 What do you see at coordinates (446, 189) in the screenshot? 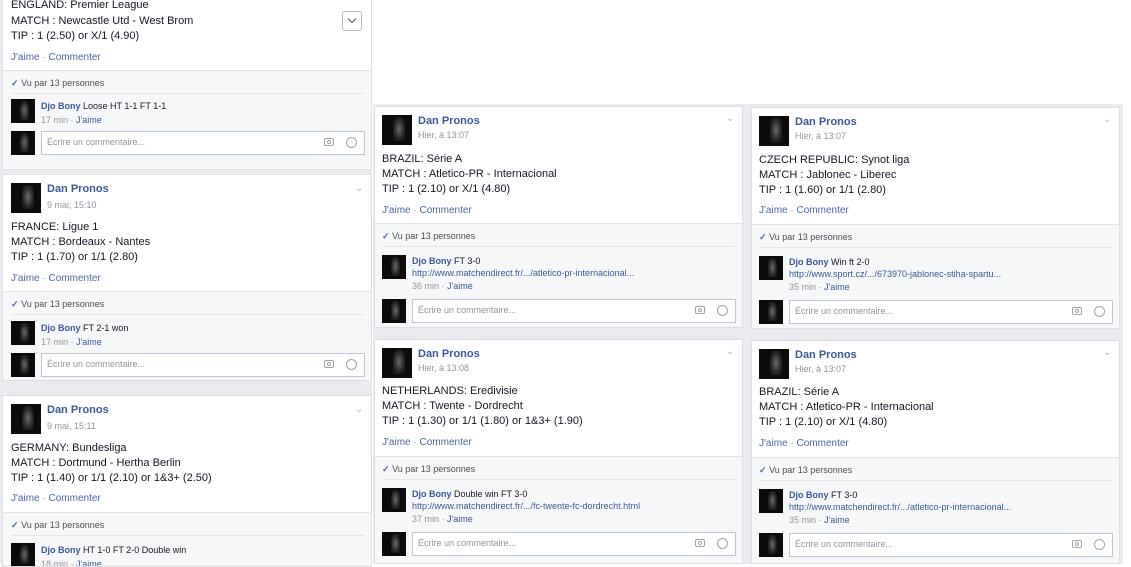
I see `post-tip: TIP : 1 (2.10) or X/1 (4.80)` at bounding box center [446, 189].